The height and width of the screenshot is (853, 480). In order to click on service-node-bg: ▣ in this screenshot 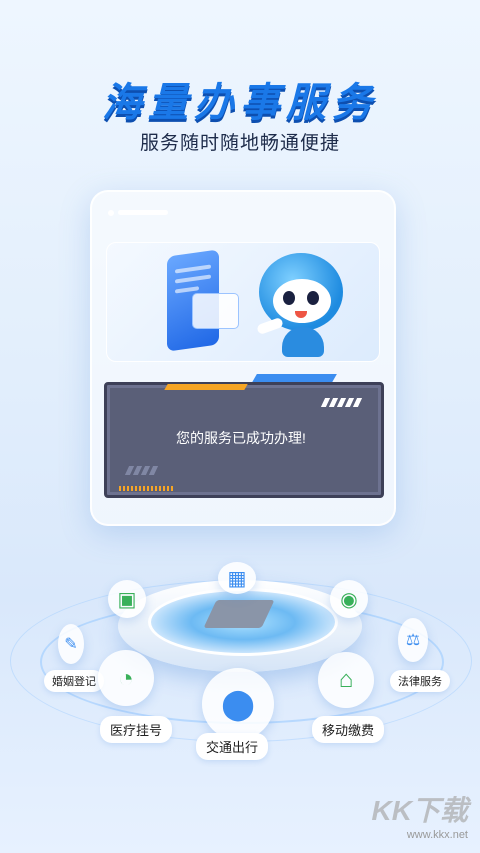, I will do `click(127, 599)`.